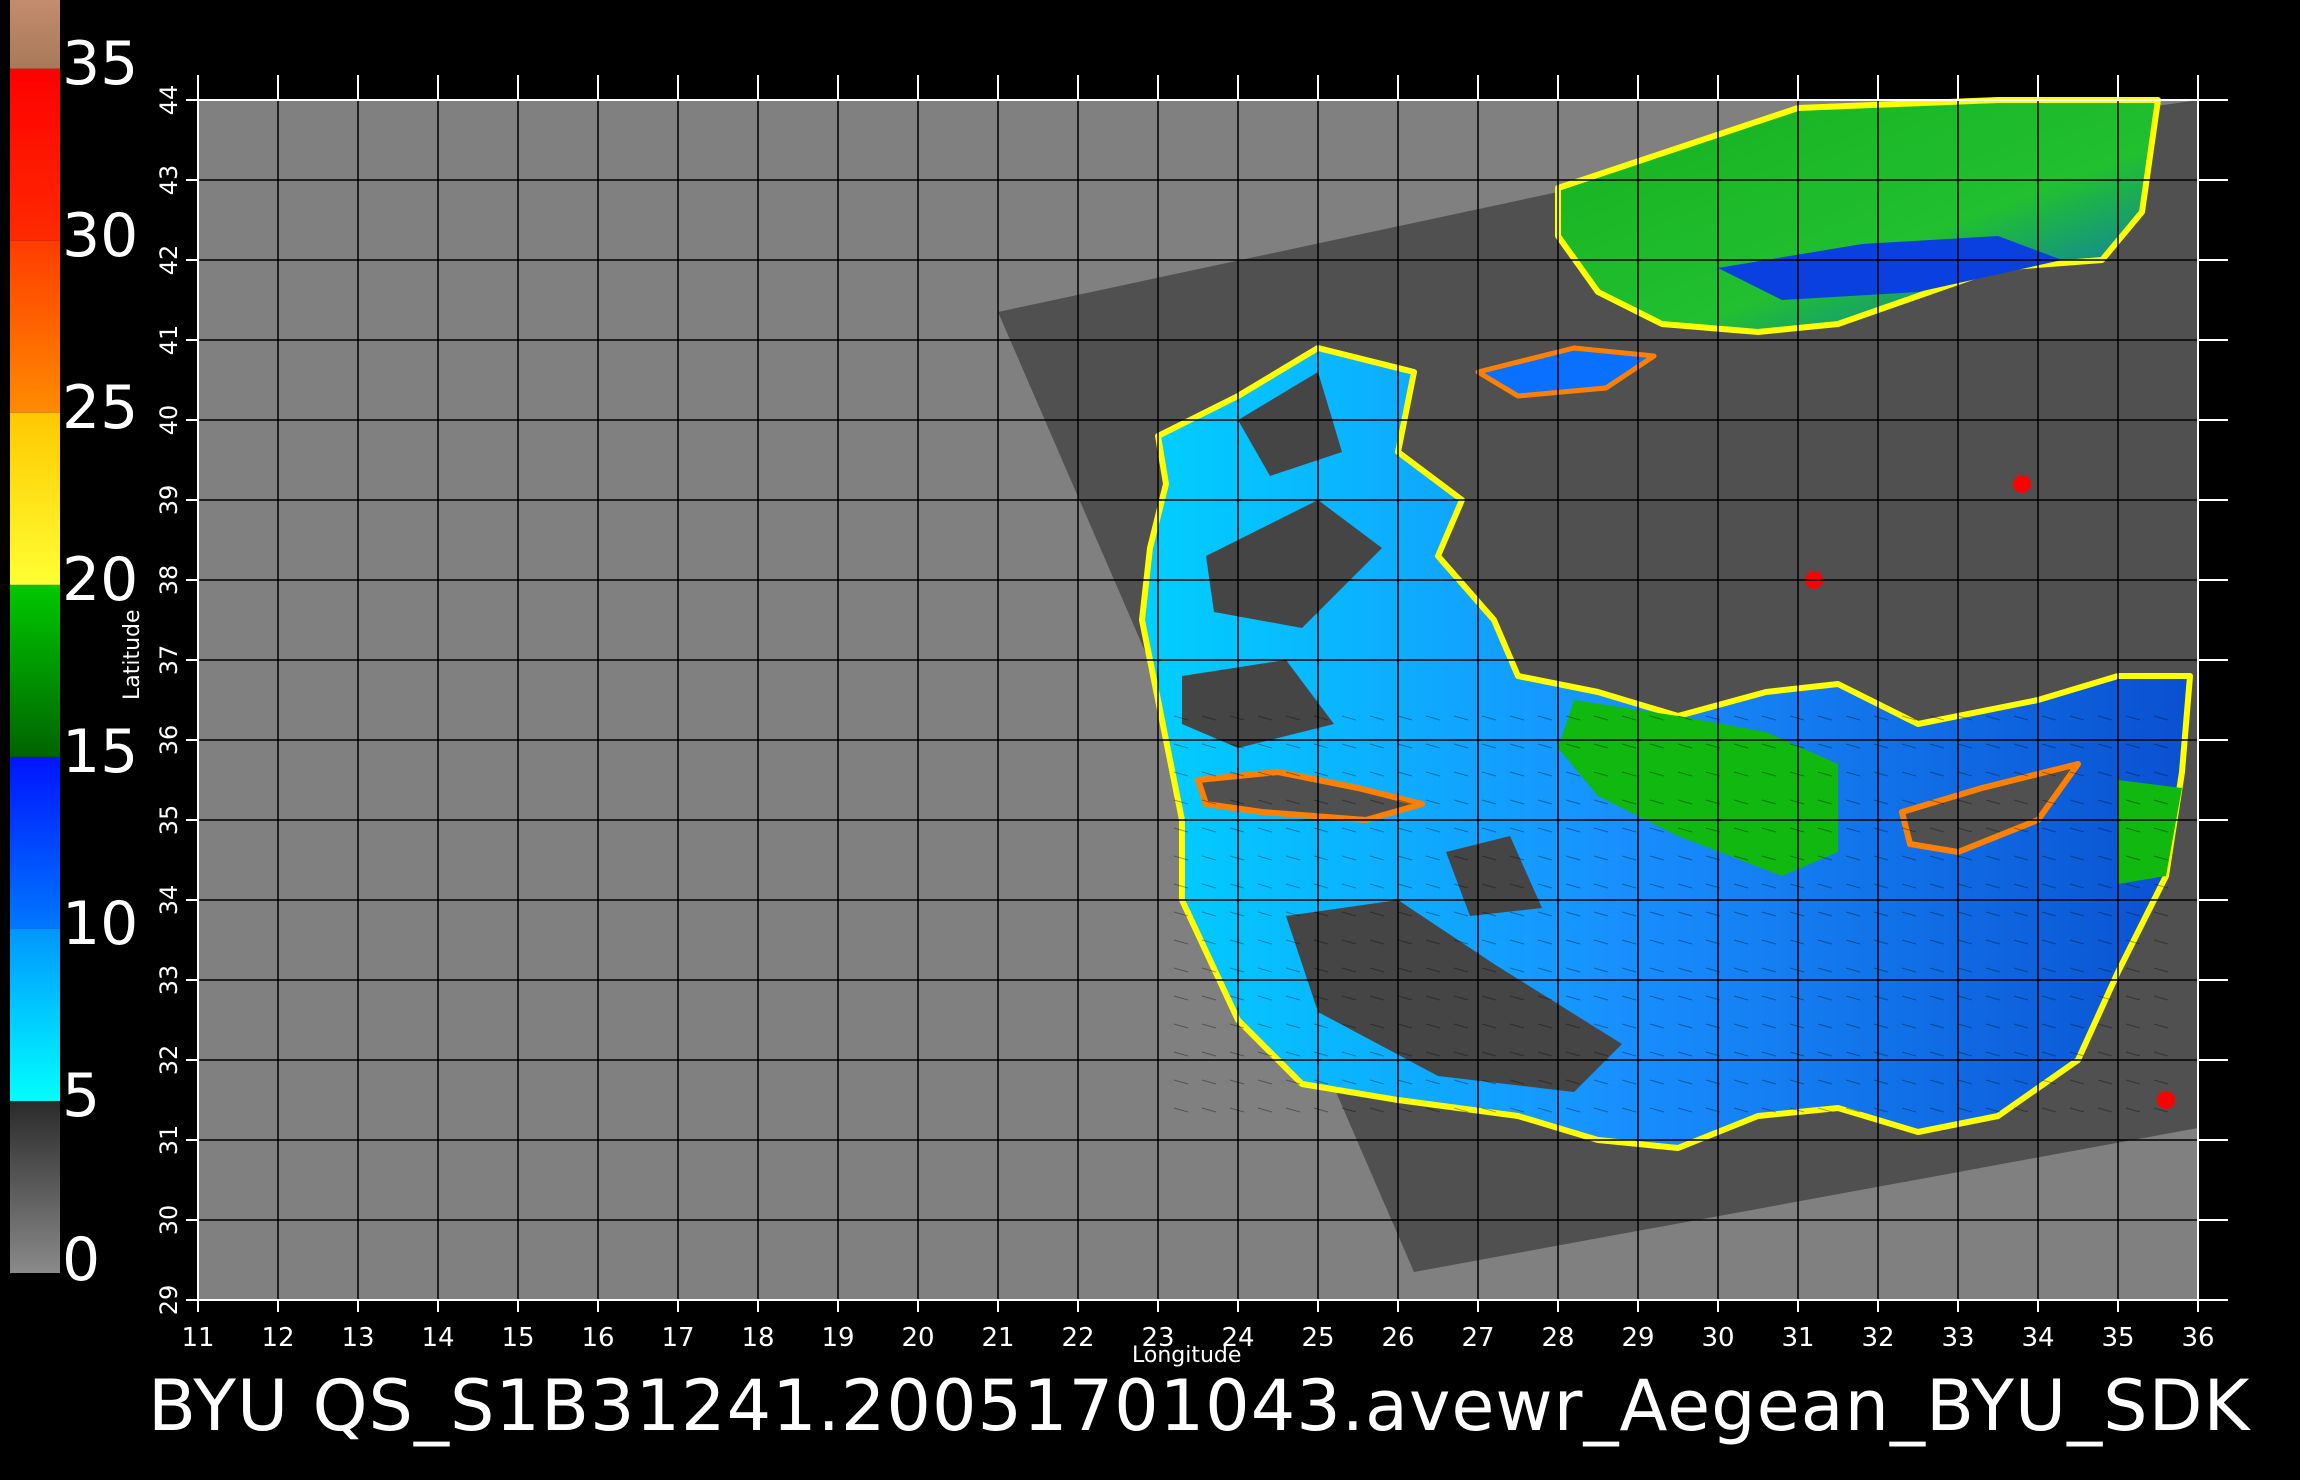 Image resolution: width=2300 pixels, height=1480 pixels. I want to click on x-tick-label: 25, so click(1317, 1338).